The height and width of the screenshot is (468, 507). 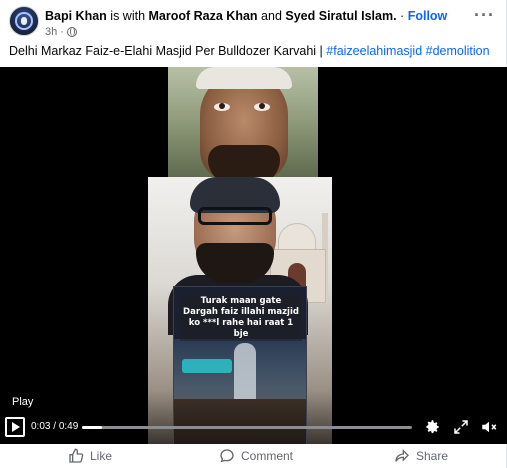 What do you see at coordinates (101, 456) in the screenshot?
I see `like-label: Like` at bounding box center [101, 456].